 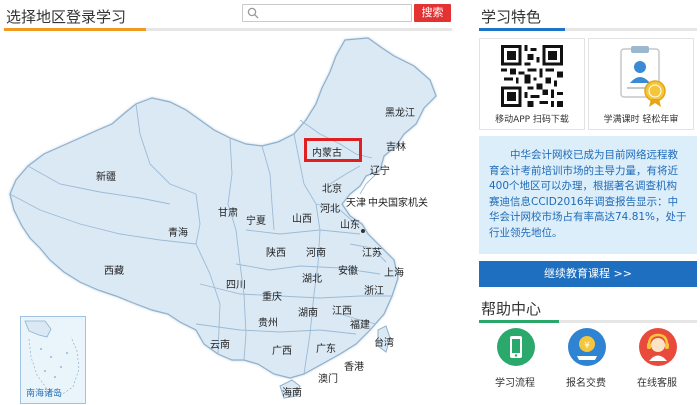 I want to click on province-shaanxi: 陕西, so click(x=276, y=251).